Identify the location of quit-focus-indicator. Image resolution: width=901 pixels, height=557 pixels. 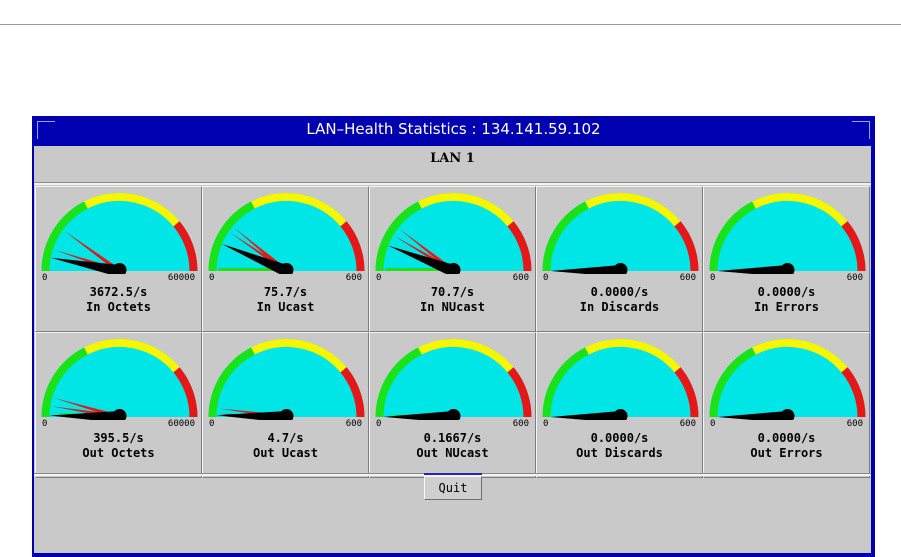
(453, 474).